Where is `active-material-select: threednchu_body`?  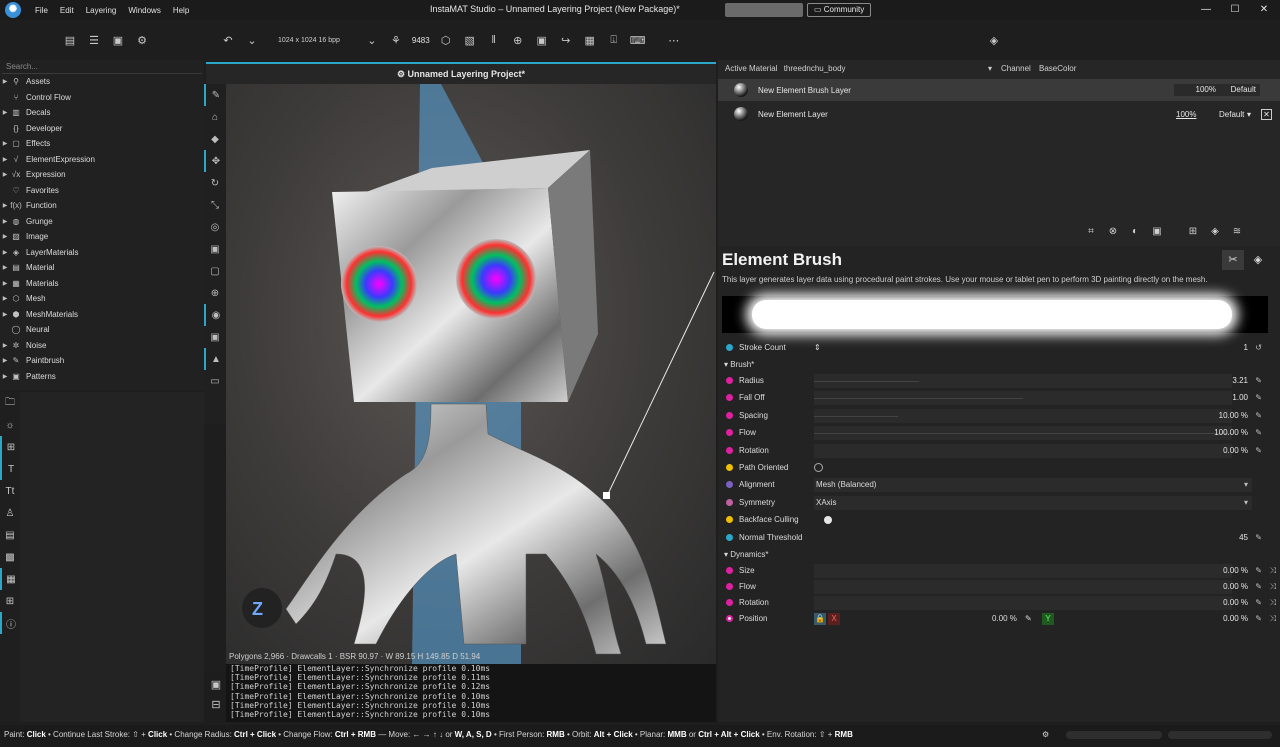
active-material-select: threednchu_body is located at coordinates (815, 68).